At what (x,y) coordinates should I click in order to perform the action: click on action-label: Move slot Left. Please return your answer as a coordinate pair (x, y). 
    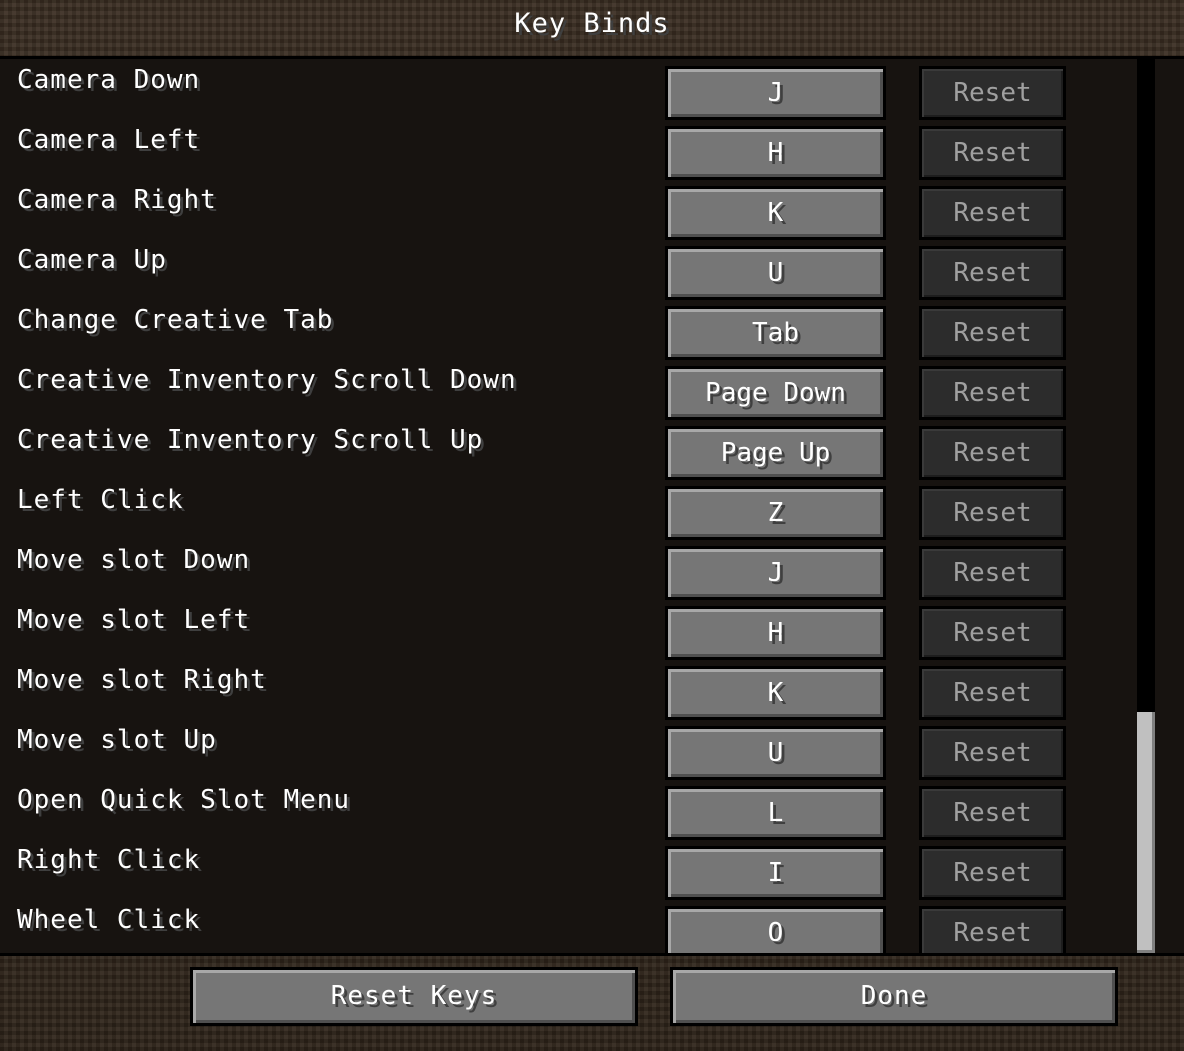
    Looking at the image, I should click on (134, 620).